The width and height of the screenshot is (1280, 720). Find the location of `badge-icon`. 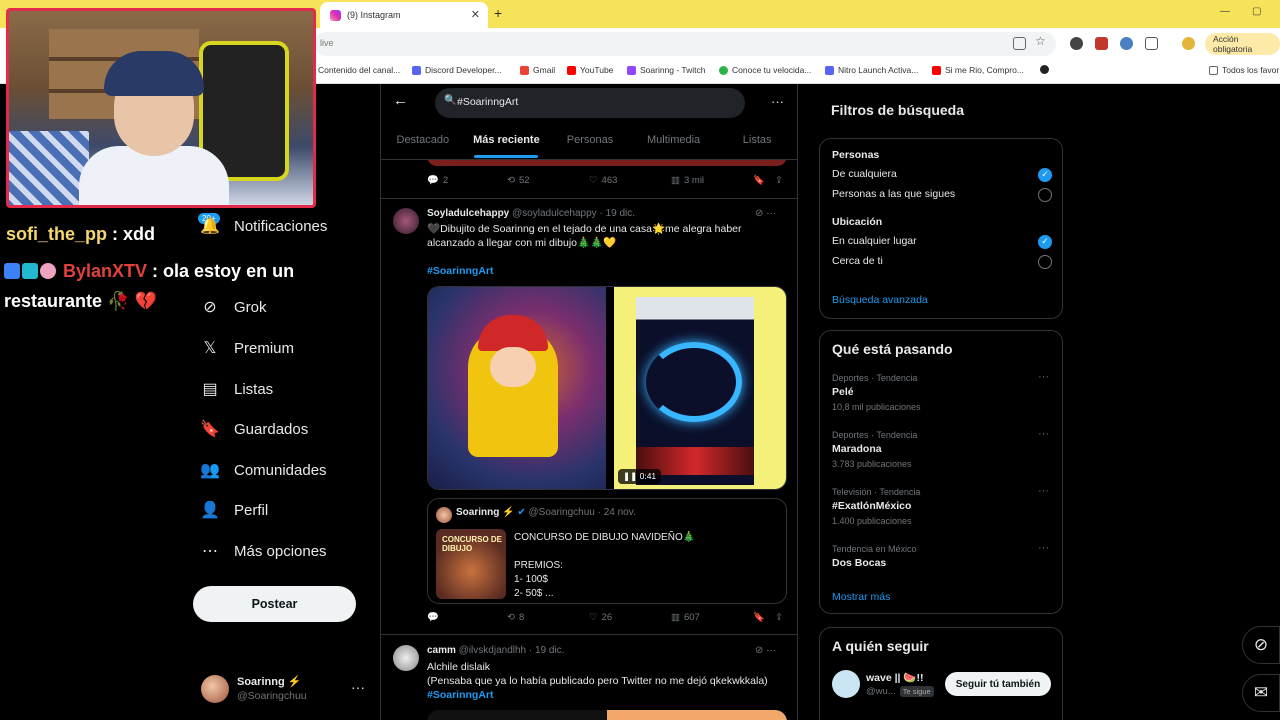

badge-icon is located at coordinates (12, 271).